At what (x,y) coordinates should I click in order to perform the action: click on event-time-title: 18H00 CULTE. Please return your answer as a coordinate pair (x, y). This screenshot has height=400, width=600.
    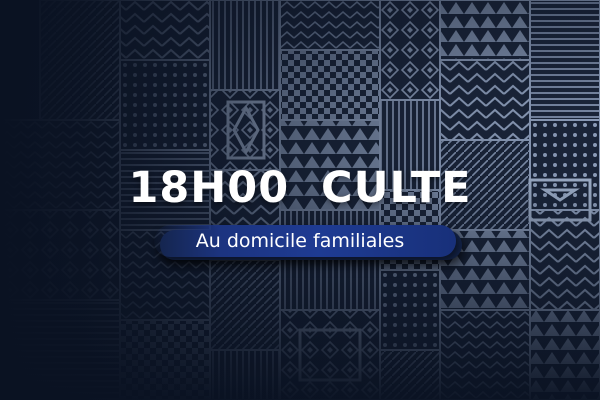
    Looking at the image, I should click on (300, 188).